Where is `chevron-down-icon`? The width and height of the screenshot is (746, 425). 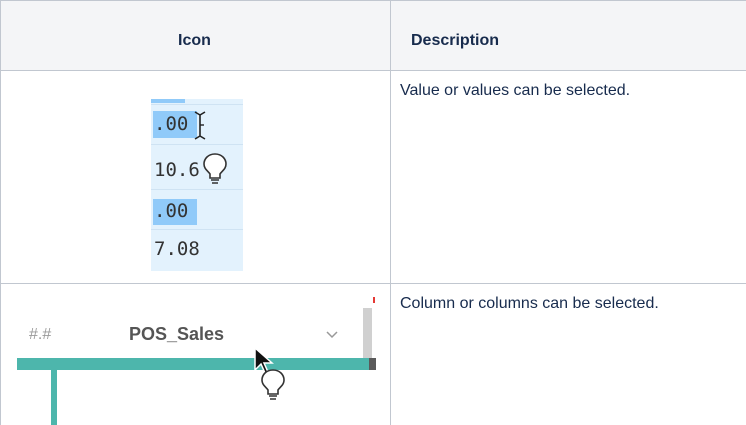
chevron-down-icon is located at coordinates (332, 335).